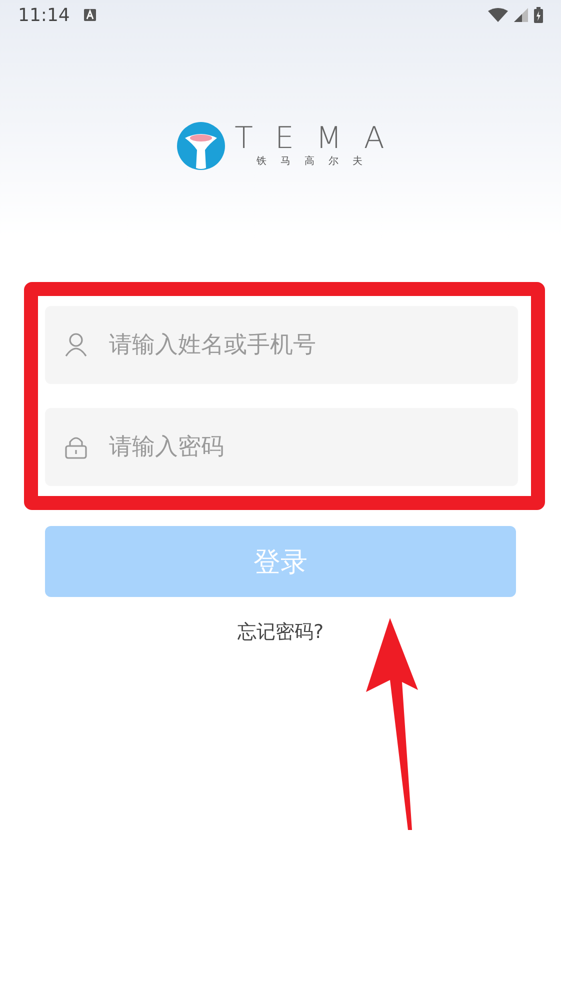 The image size is (561, 997). I want to click on wifi-icon, so click(498, 15).